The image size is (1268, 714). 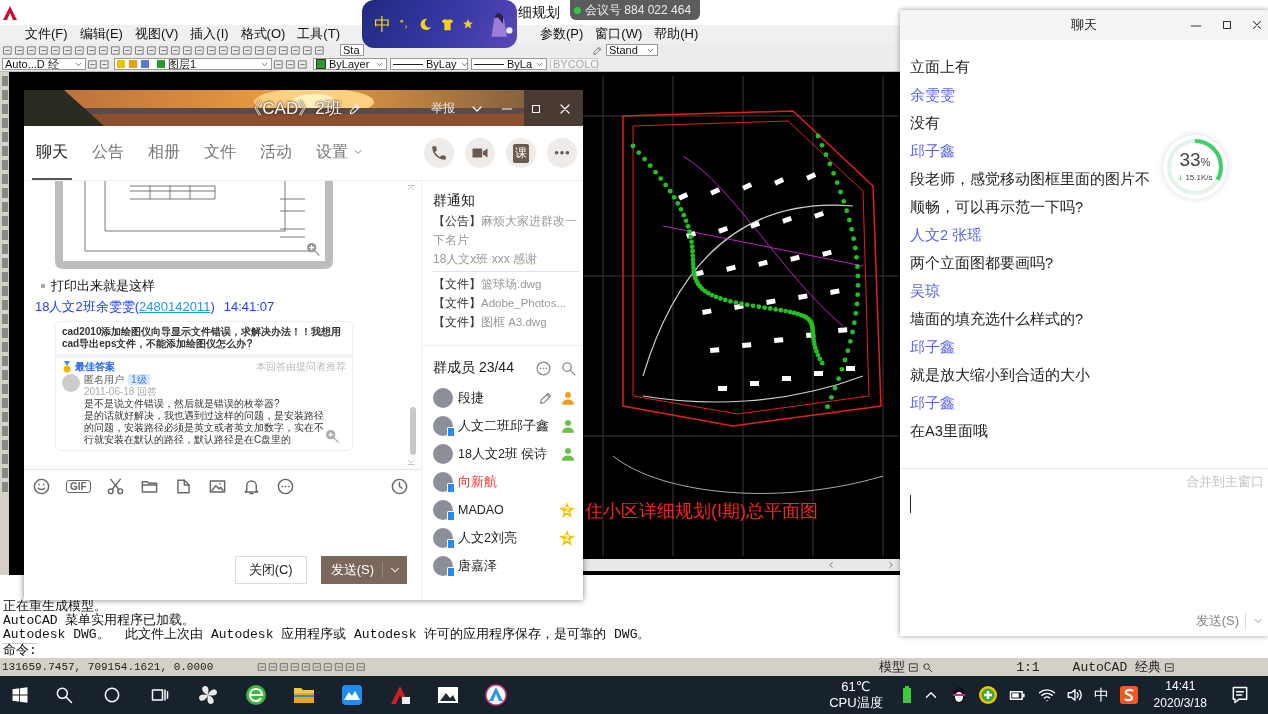 I want to click on input-mode-toggle: 中, so click(x=382, y=24).